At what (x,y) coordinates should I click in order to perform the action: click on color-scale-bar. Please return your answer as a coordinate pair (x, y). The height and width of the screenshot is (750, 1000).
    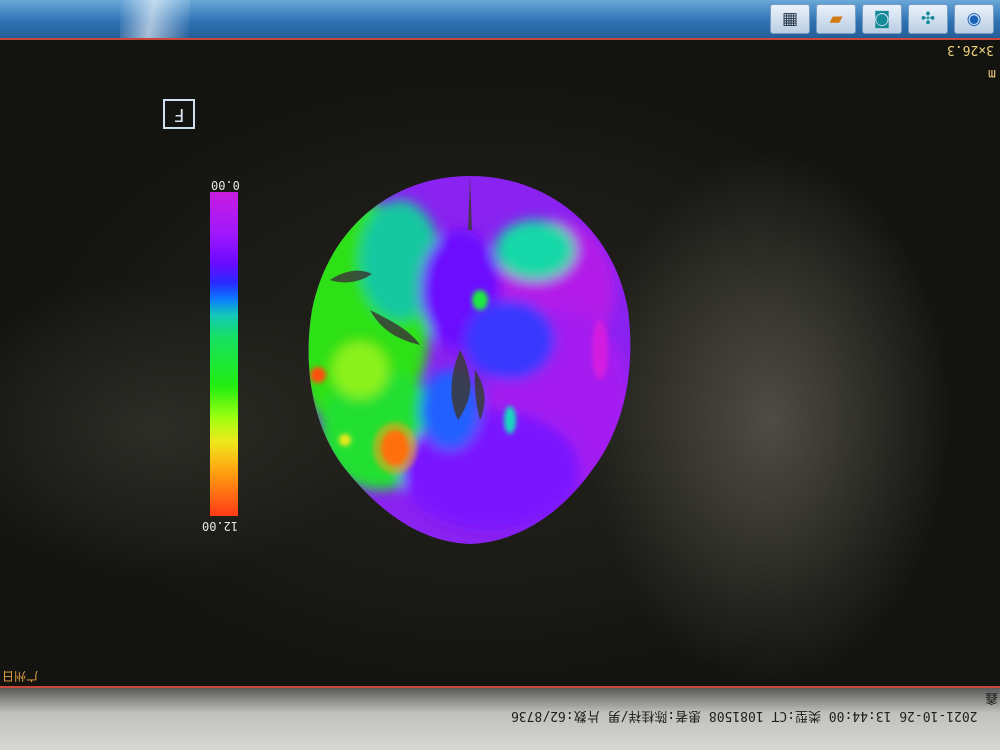
    Looking at the image, I should click on (224, 354).